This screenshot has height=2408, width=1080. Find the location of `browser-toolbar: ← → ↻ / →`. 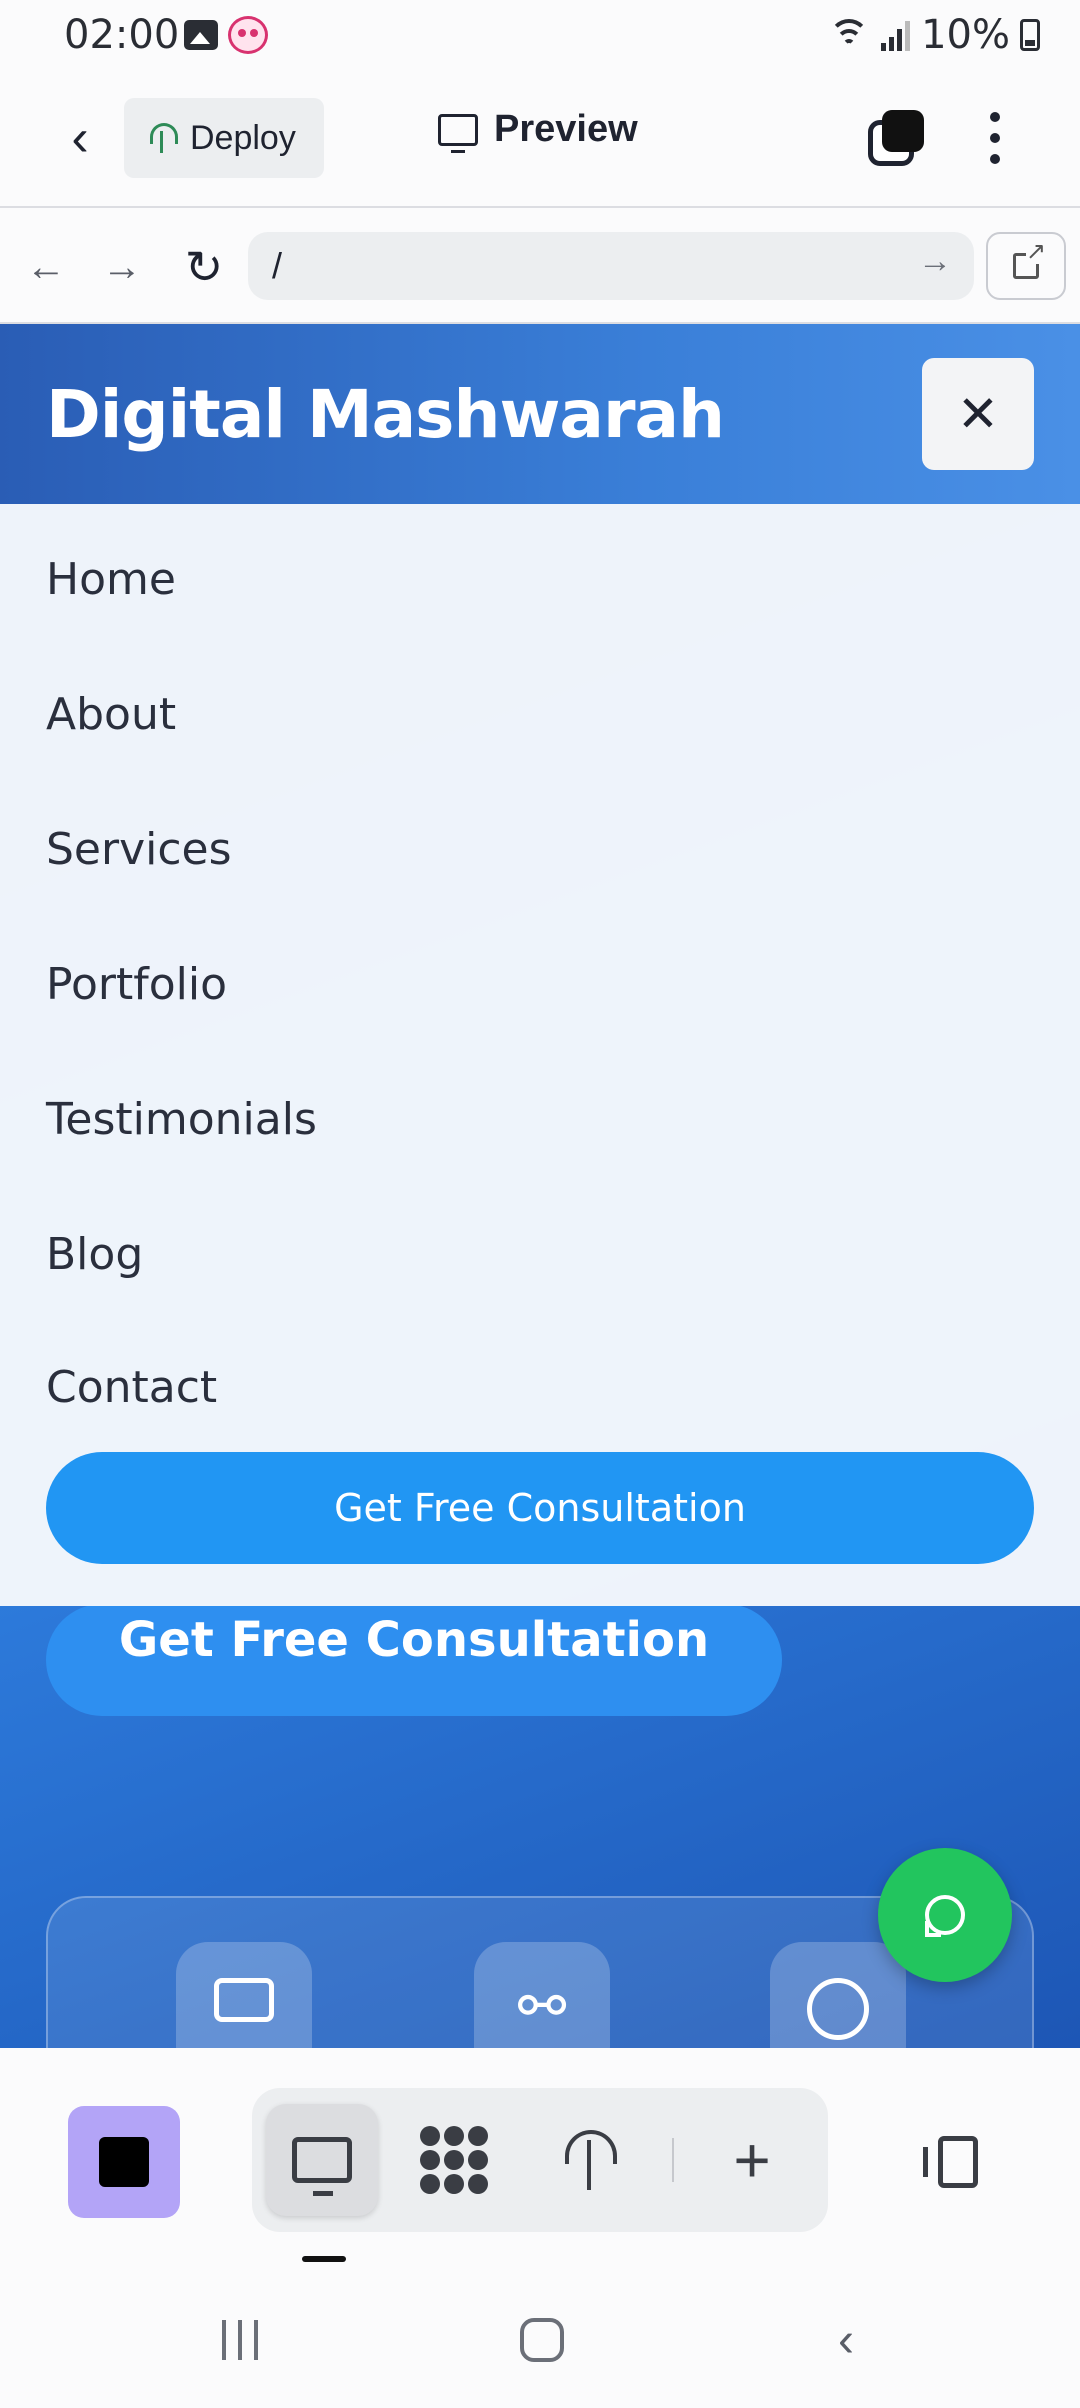

browser-toolbar: ← → ↻ / → is located at coordinates (540, 267).